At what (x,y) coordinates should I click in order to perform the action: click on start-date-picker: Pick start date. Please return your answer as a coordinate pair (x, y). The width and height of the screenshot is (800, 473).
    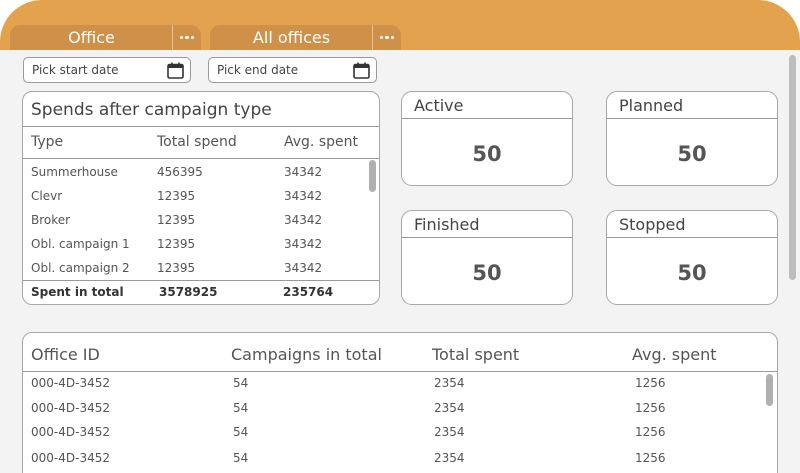
    Looking at the image, I should click on (107, 70).